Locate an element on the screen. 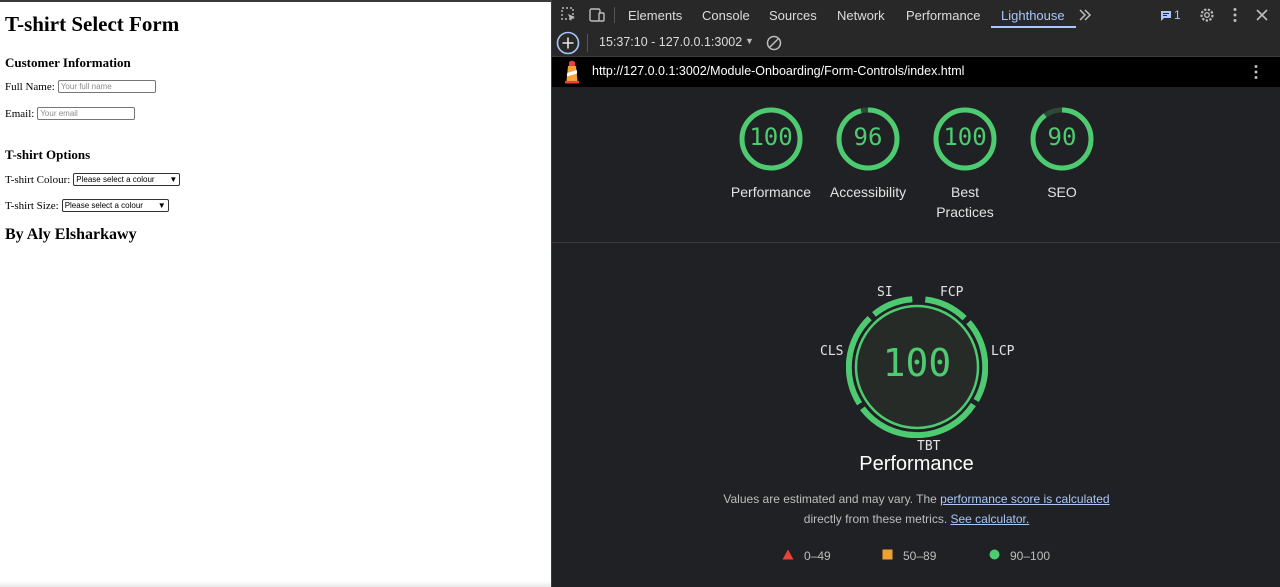  colour-label: T-shirt Colour: is located at coordinates (38, 179).